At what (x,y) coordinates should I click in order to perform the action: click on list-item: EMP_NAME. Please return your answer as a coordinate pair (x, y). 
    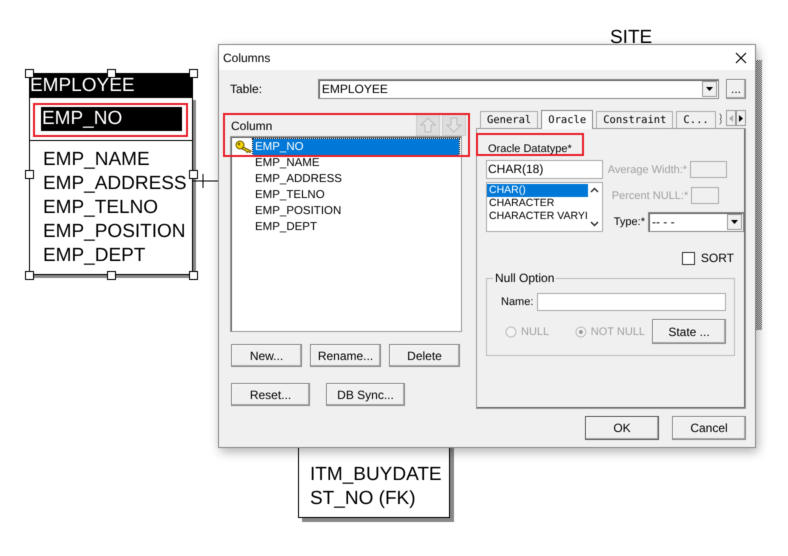
    Looking at the image, I should click on (287, 163).